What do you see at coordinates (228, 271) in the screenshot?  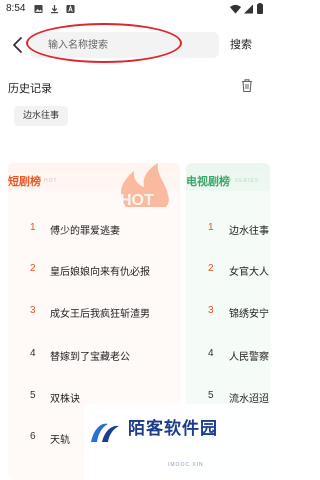 I see `tv-rank-row-2: 2 女官大人` at bounding box center [228, 271].